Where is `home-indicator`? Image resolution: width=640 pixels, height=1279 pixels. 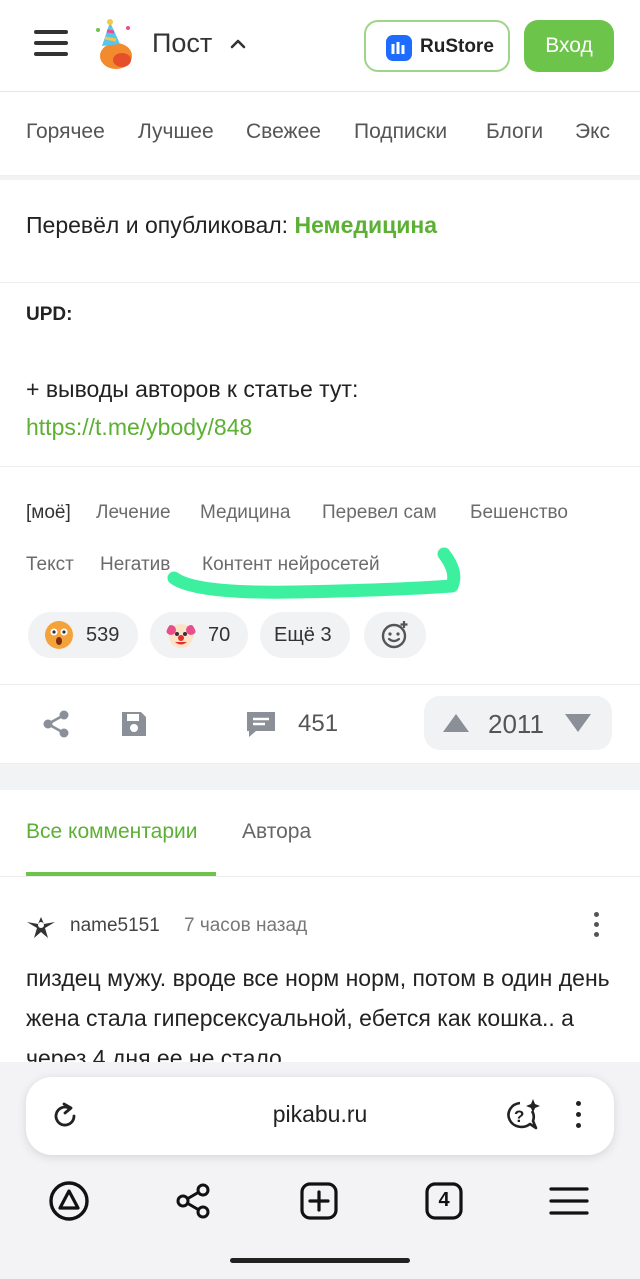 home-indicator is located at coordinates (320, 1260).